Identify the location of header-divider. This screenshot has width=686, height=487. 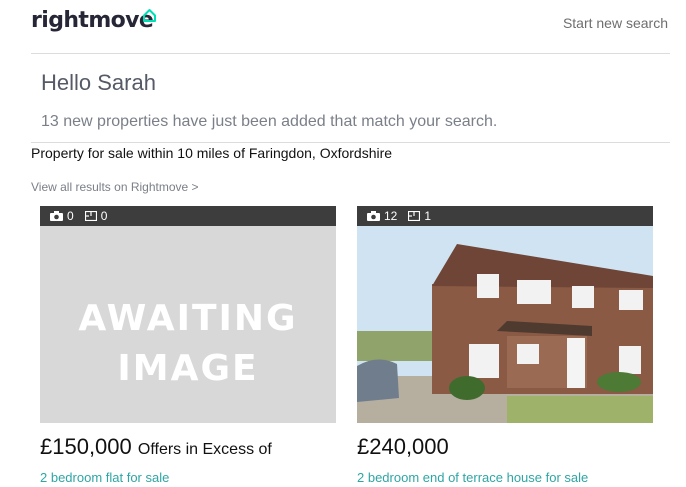
(350, 53).